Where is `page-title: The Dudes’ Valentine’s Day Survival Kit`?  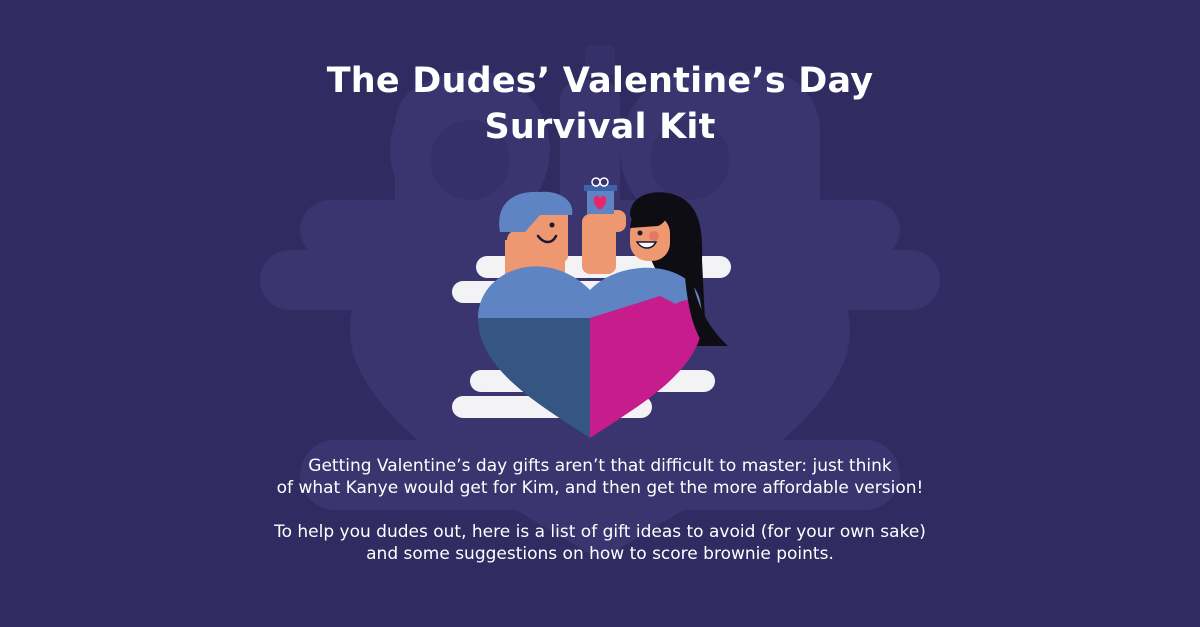 page-title: The Dudes’ Valentine’s Day Survival Kit is located at coordinates (600, 104).